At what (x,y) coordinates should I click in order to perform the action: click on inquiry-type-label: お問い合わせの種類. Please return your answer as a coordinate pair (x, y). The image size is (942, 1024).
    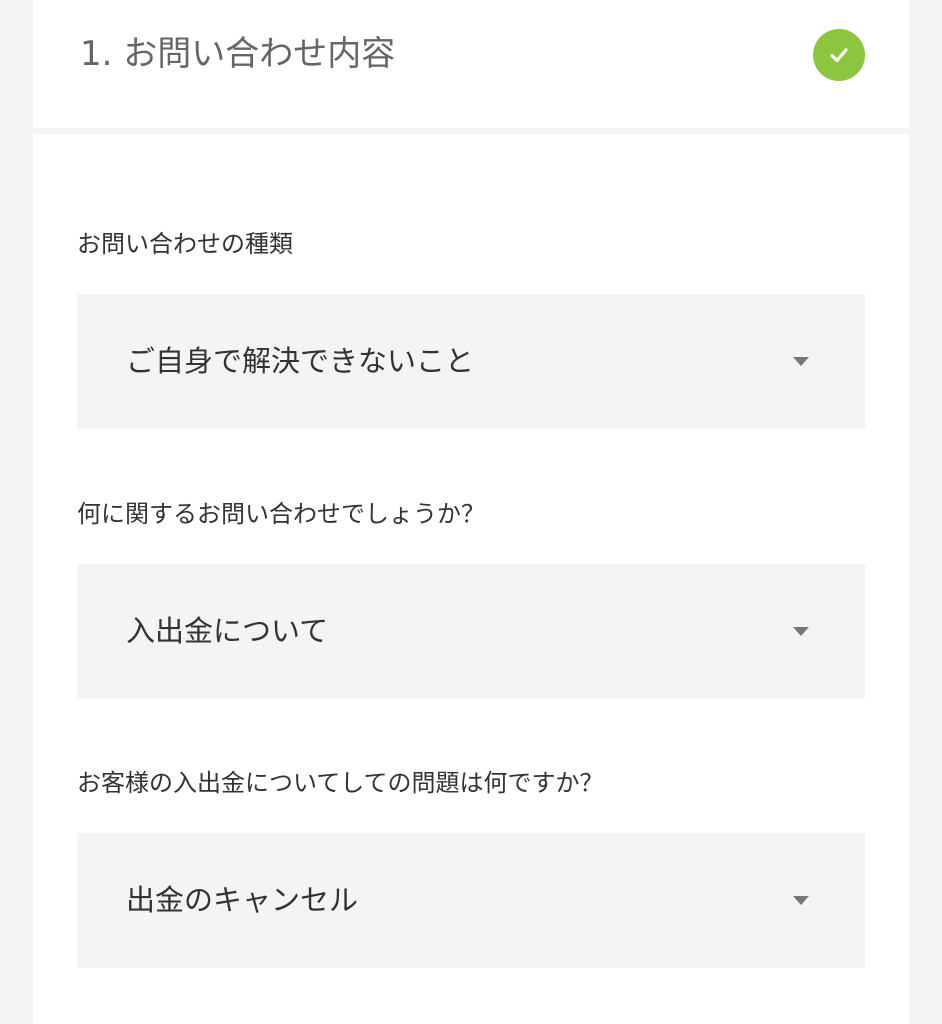
    Looking at the image, I should click on (185, 244).